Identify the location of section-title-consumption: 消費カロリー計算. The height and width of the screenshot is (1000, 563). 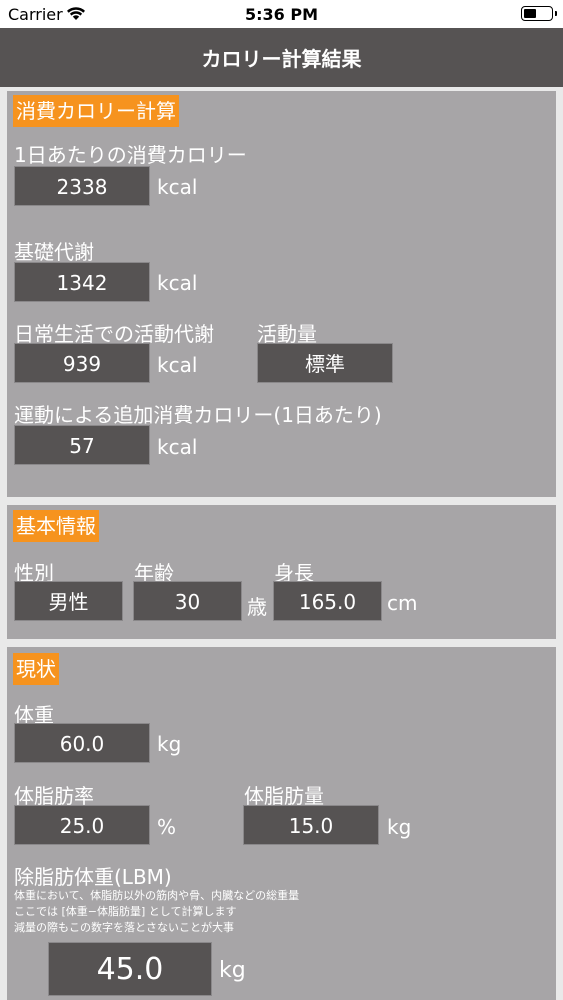
(96, 111).